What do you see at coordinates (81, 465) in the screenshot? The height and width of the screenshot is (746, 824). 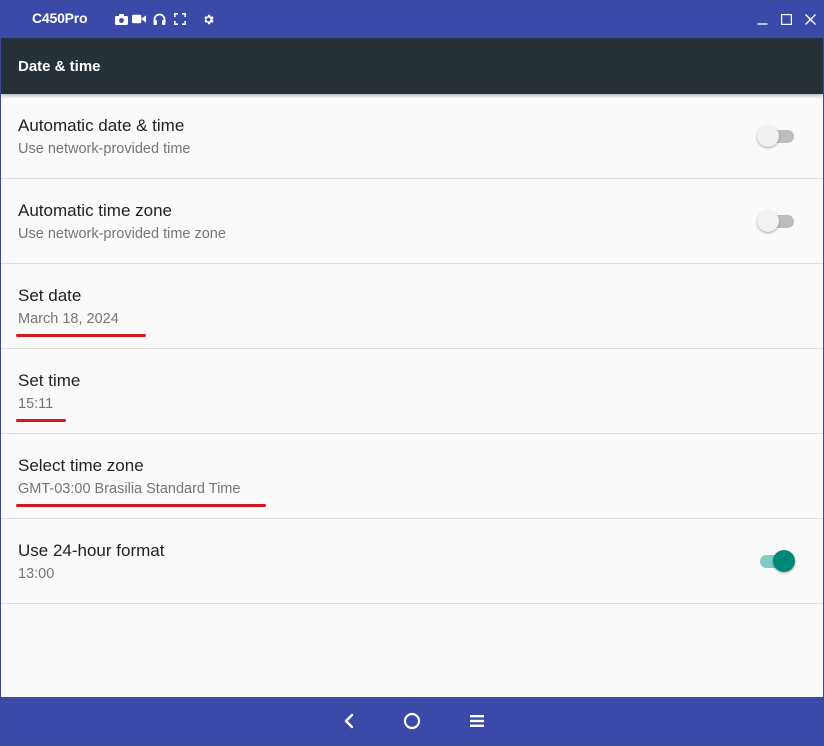 I see `row-title: Select time zone` at bounding box center [81, 465].